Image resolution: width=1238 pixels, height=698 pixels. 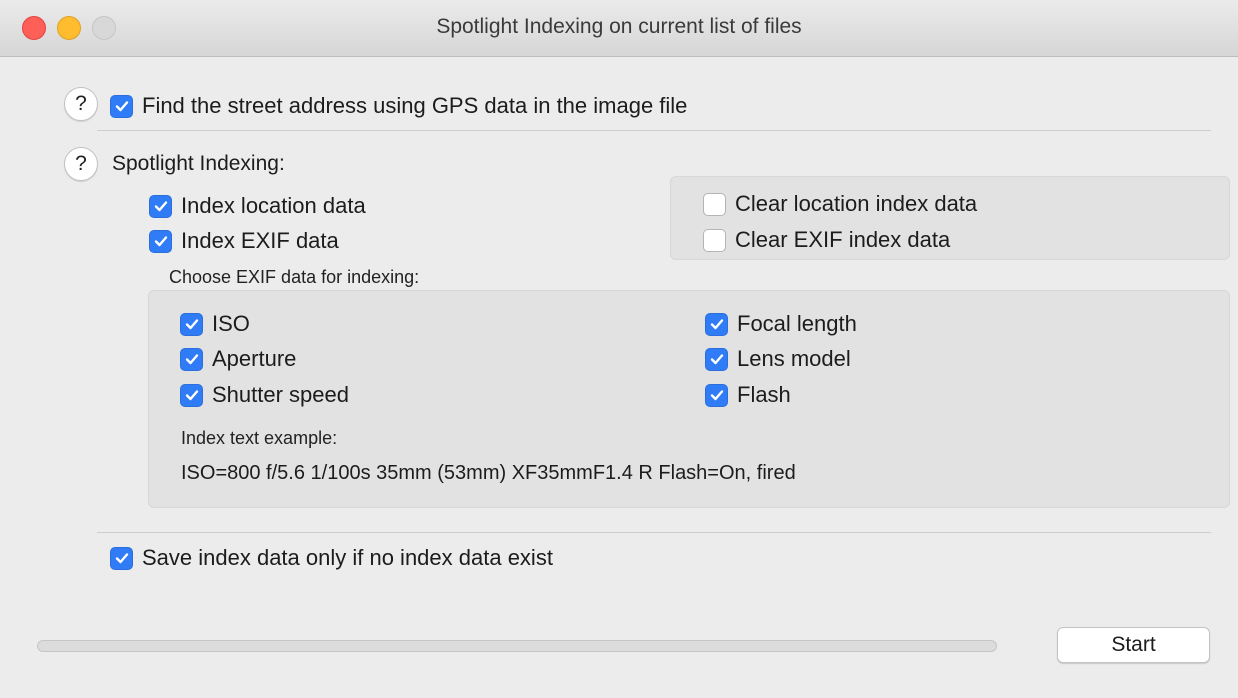 What do you see at coordinates (856, 203) in the screenshot?
I see `clear-location-label: Clear location index data` at bounding box center [856, 203].